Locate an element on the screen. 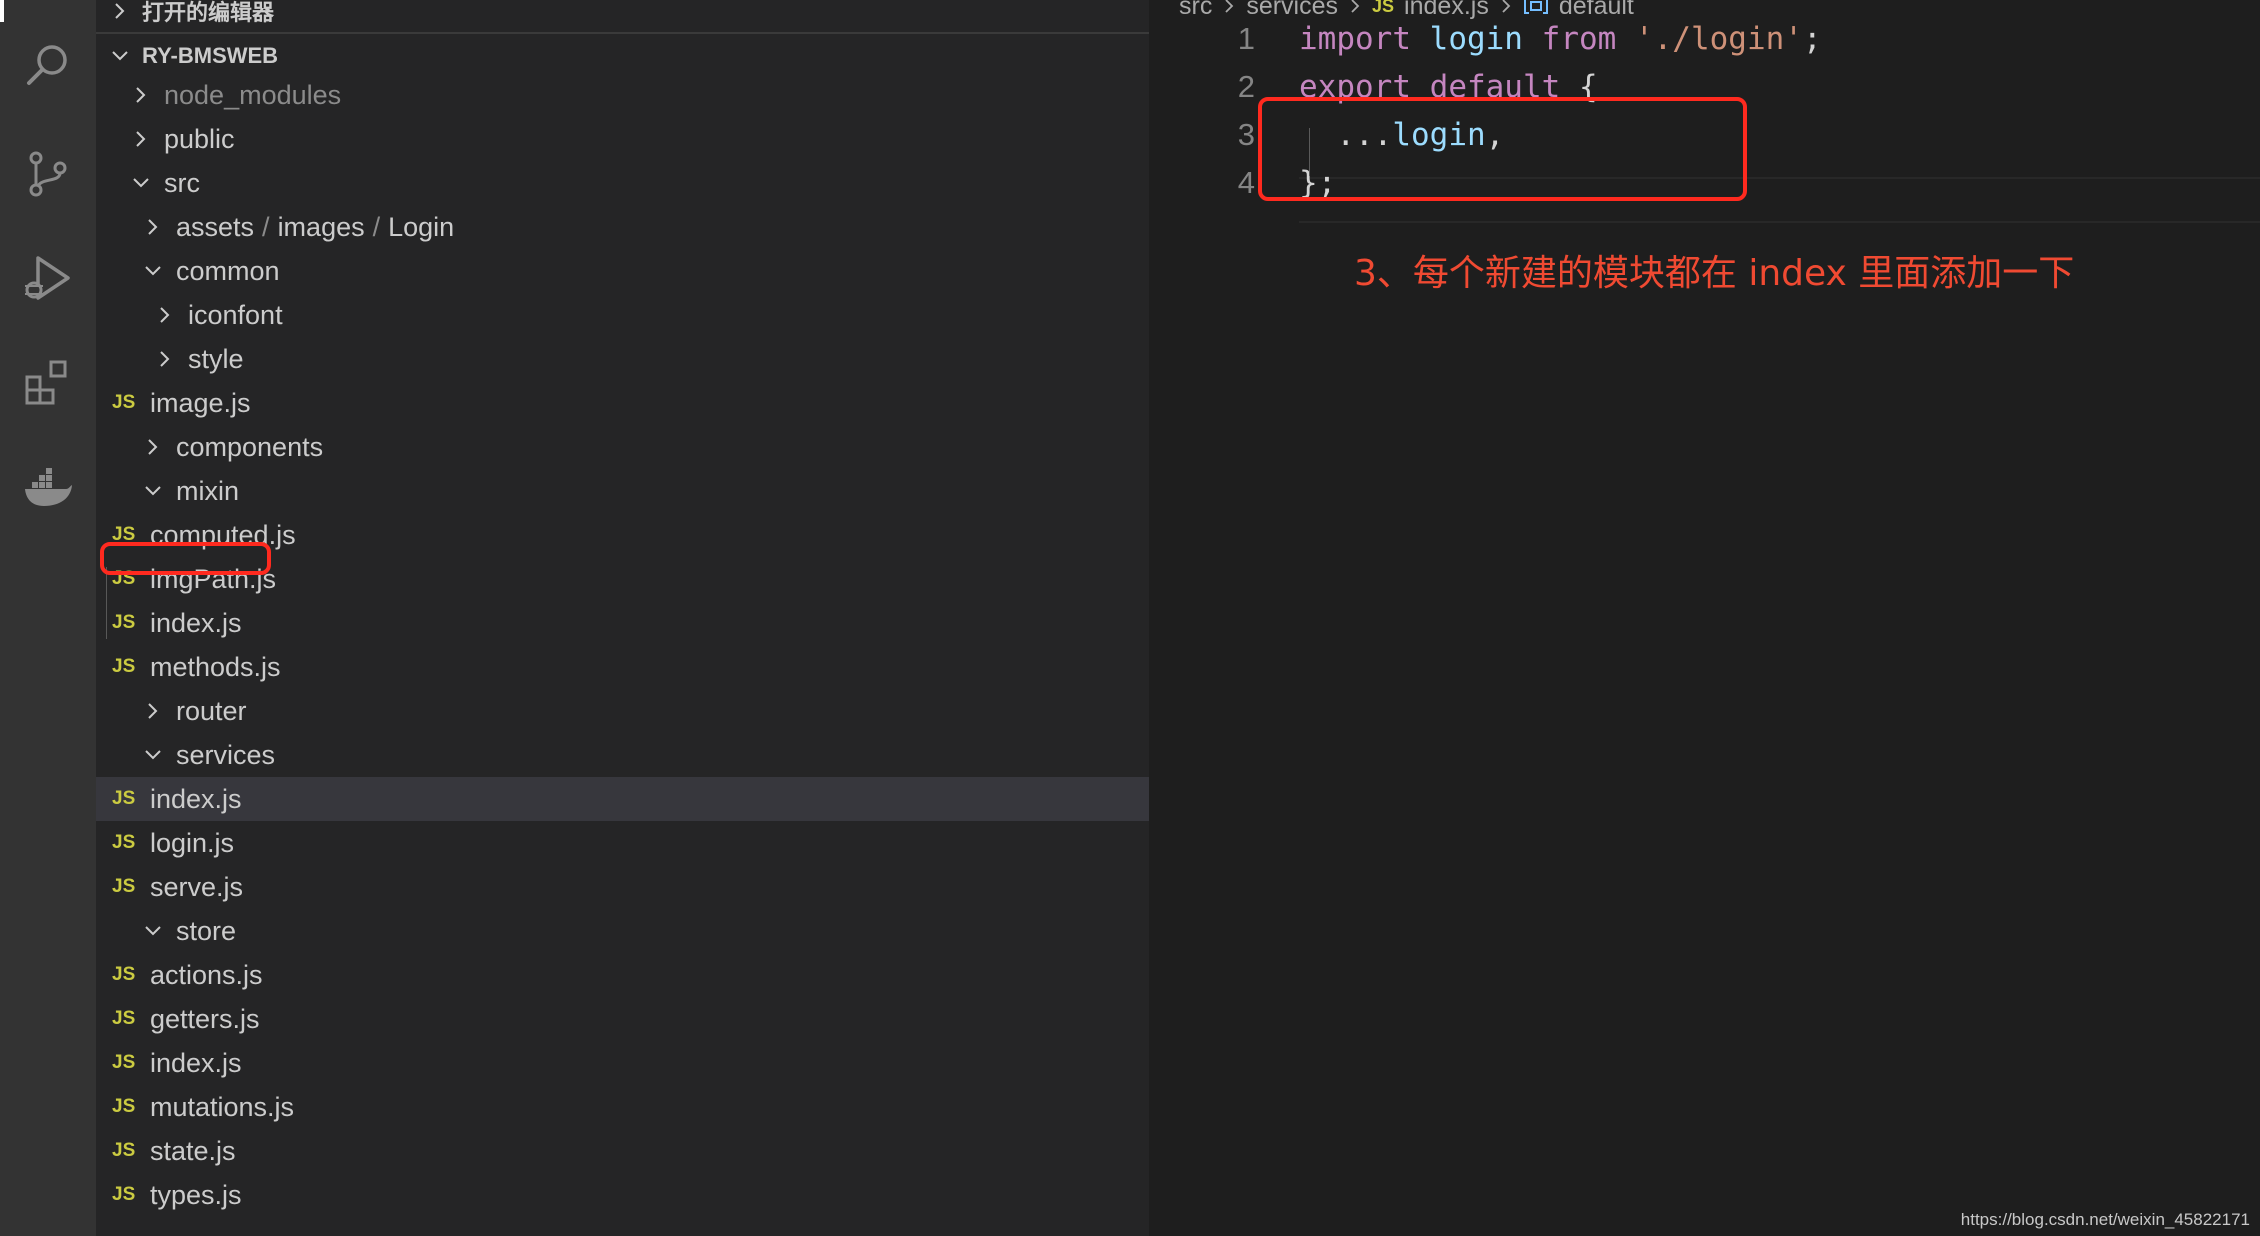 Image resolution: width=2260 pixels, height=1236 pixels. folder-item: common is located at coordinates (622, 271).